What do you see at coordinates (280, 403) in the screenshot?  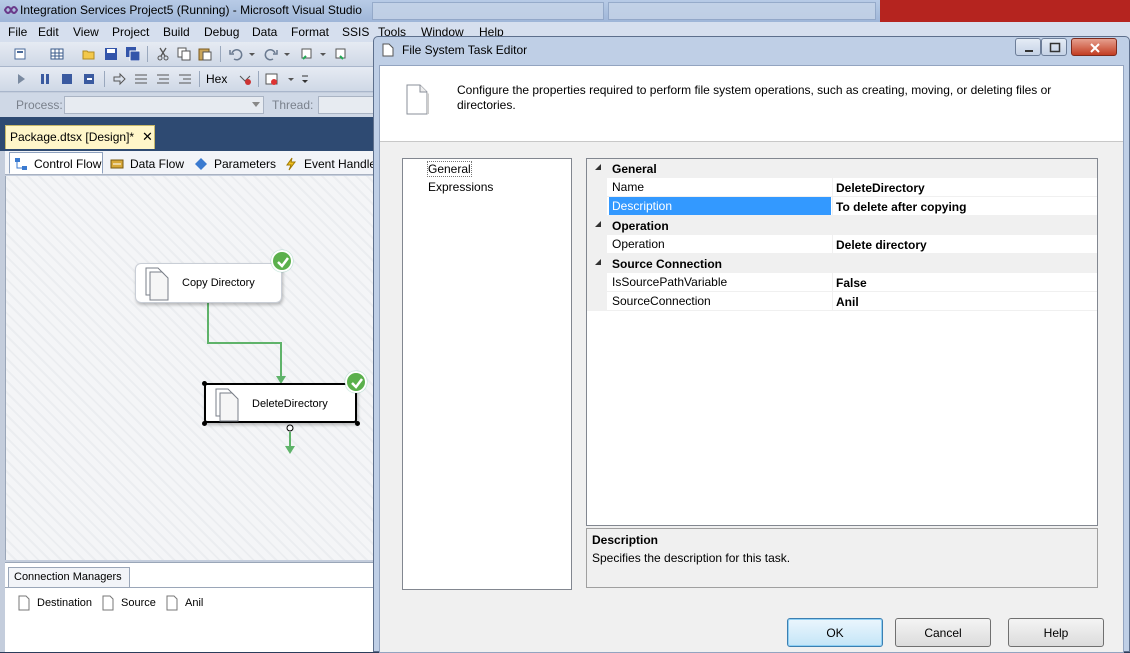 I see `task-delete-directory: DeleteDirectory` at bounding box center [280, 403].